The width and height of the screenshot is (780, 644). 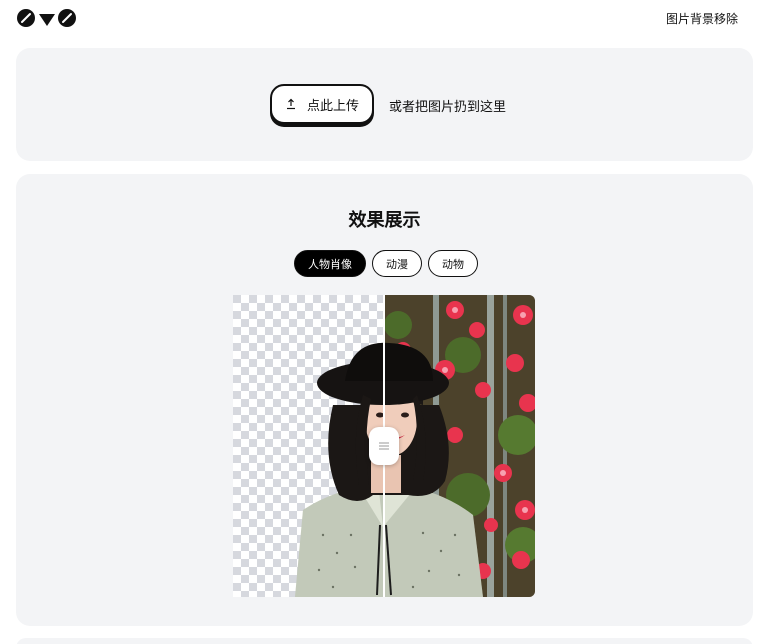 I want to click on nav-link-background-removal: 图片背景移除, so click(x=702, y=18).